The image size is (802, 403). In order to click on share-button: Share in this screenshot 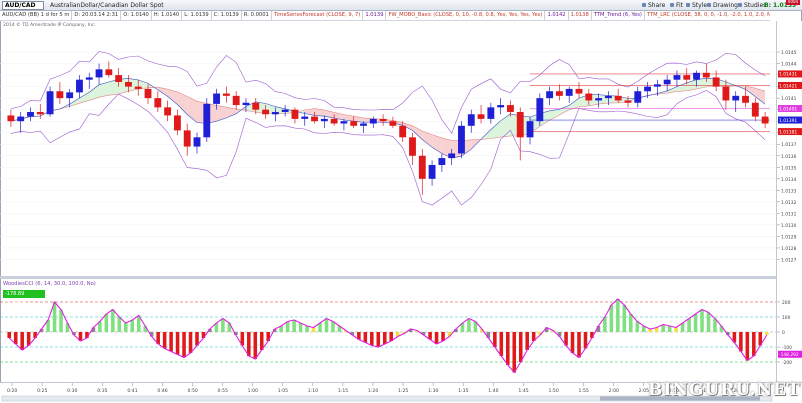, I will do `click(653, 5)`.